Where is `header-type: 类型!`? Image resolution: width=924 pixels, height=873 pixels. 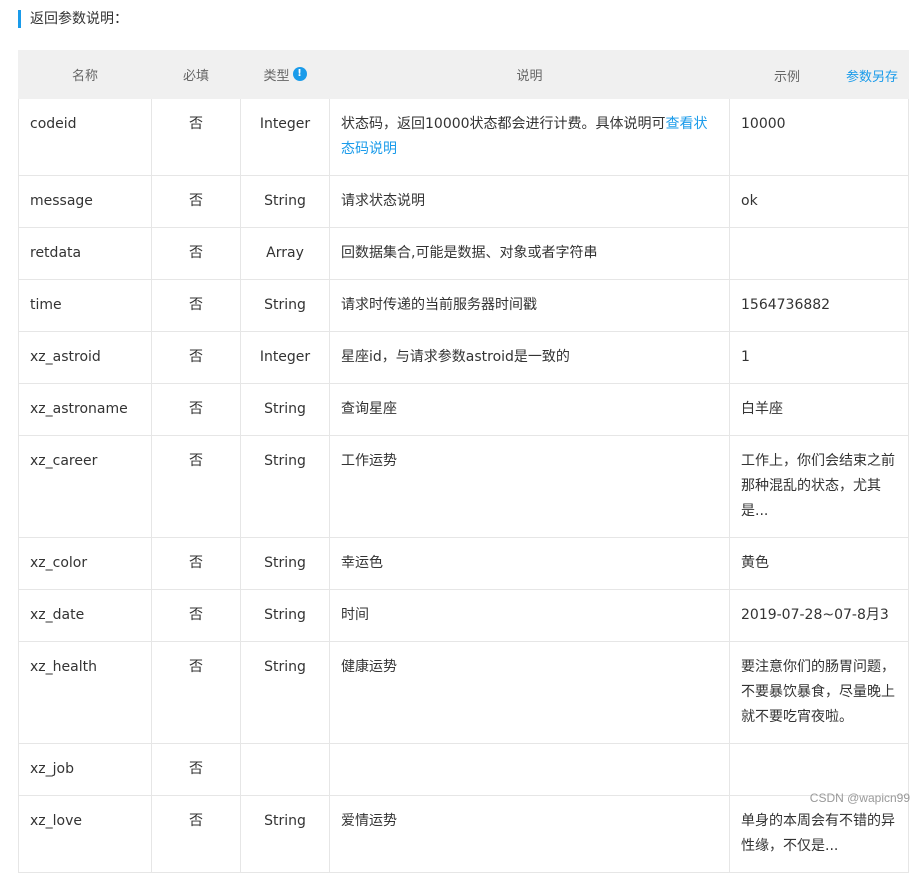
header-type: 类型! is located at coordinates (285, 74).